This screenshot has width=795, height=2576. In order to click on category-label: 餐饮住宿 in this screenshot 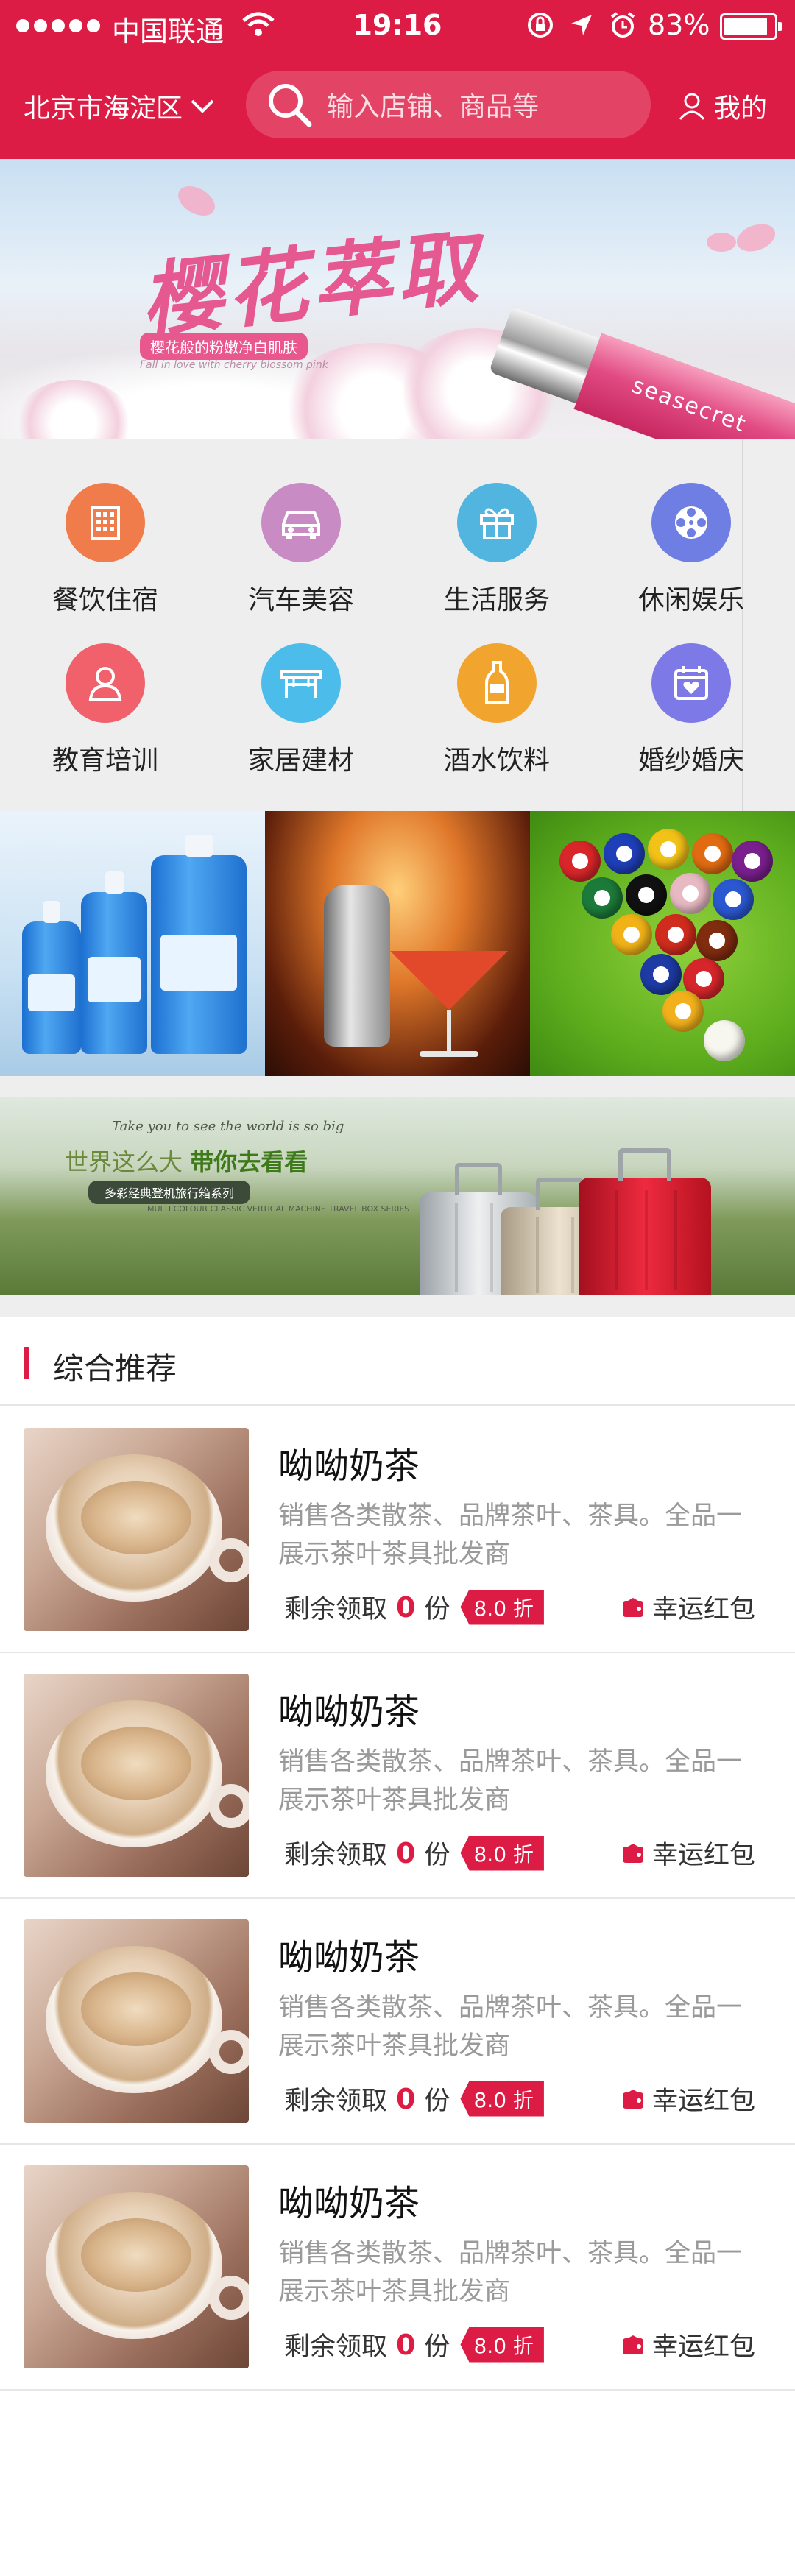, I will do `click(105, 600)`.